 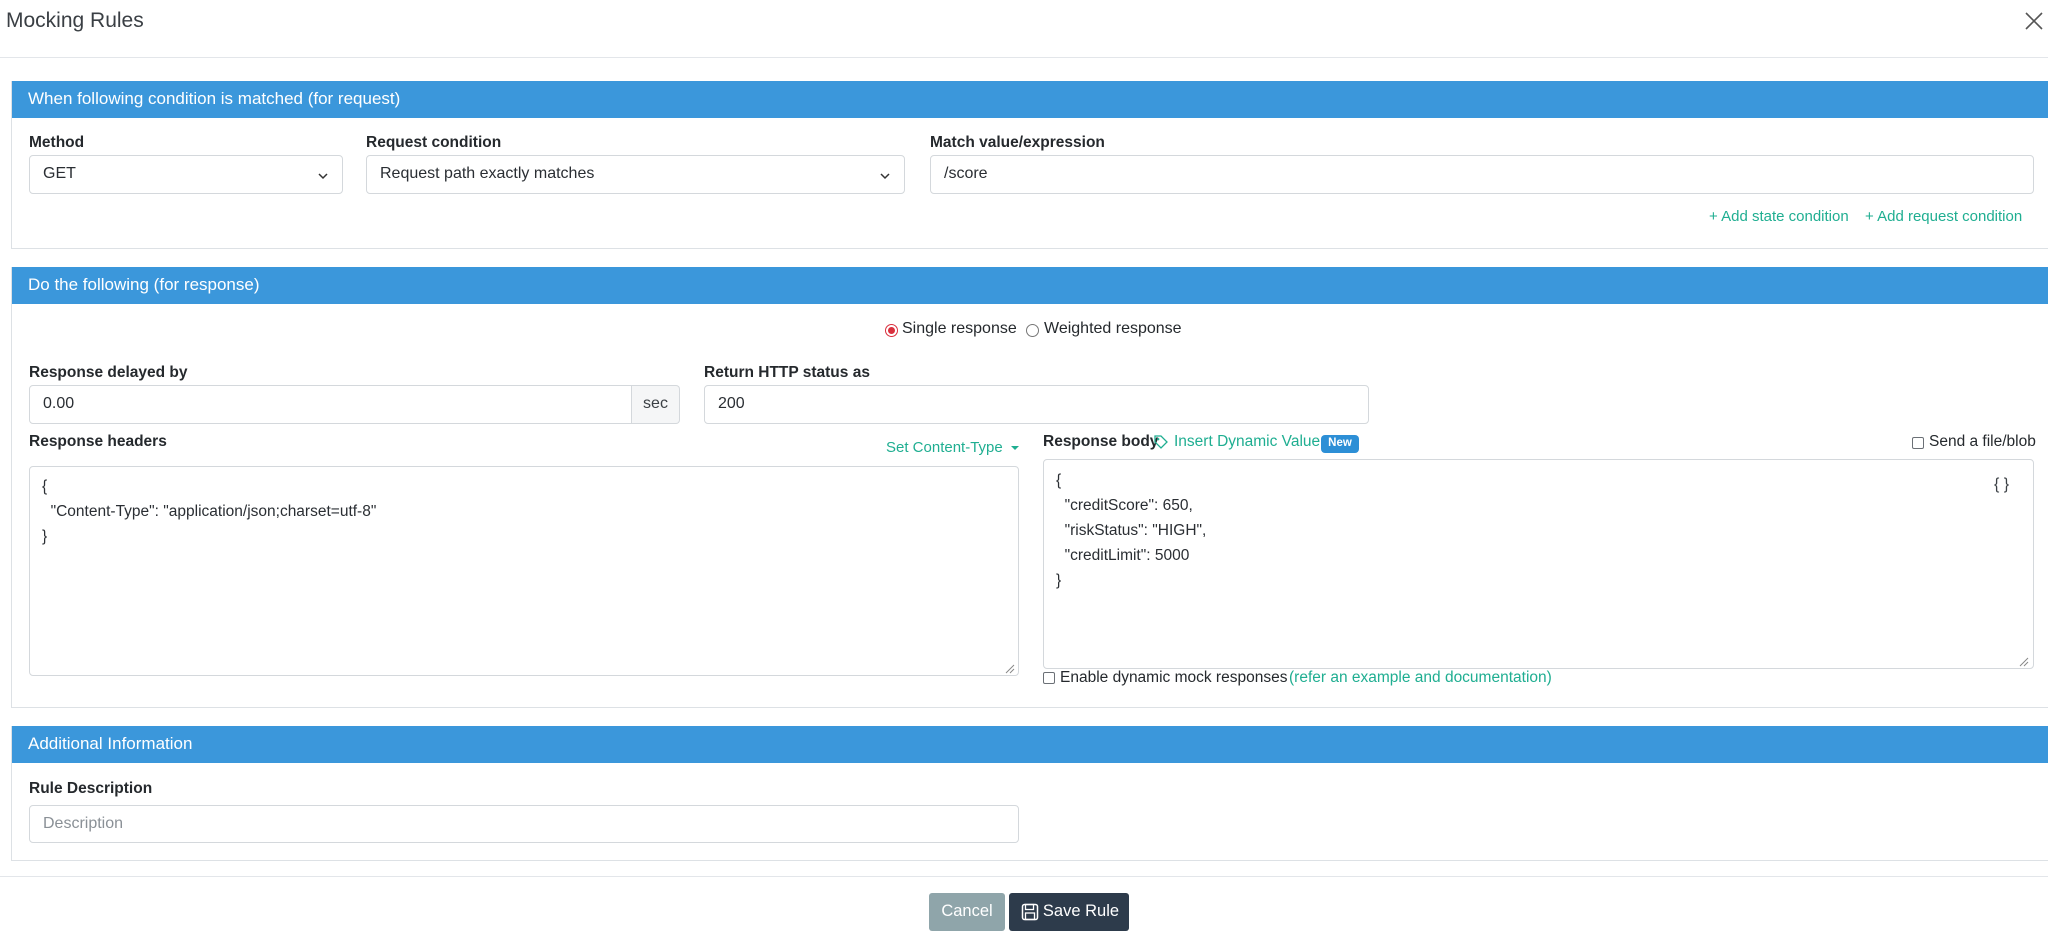 What do you see at coordinates (91, 788) in the screenshot?
I see `rule-description-label: Rule Description` at bounding box center [91, 788].